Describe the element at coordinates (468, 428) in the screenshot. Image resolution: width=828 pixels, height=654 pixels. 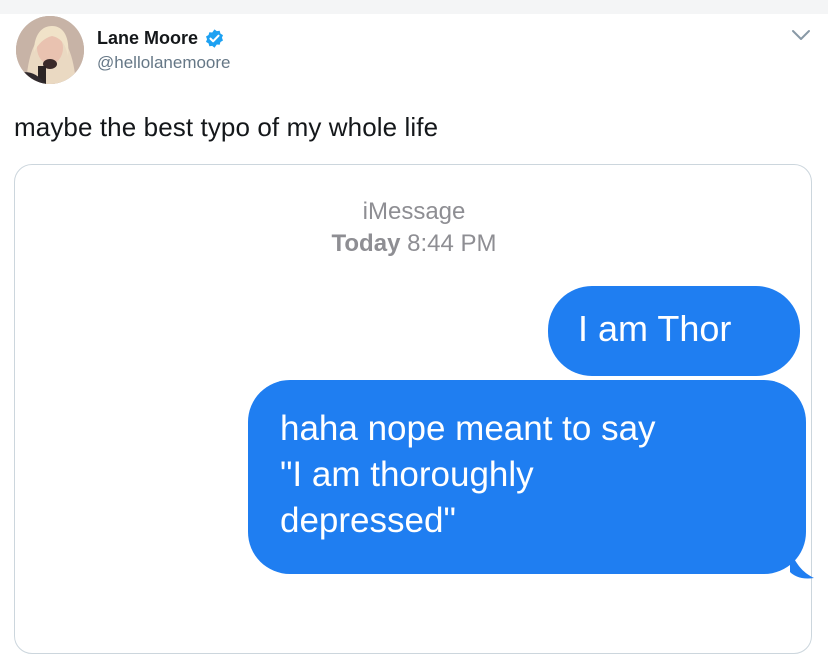
I see `message-line: haha nope meant to say` at that location.